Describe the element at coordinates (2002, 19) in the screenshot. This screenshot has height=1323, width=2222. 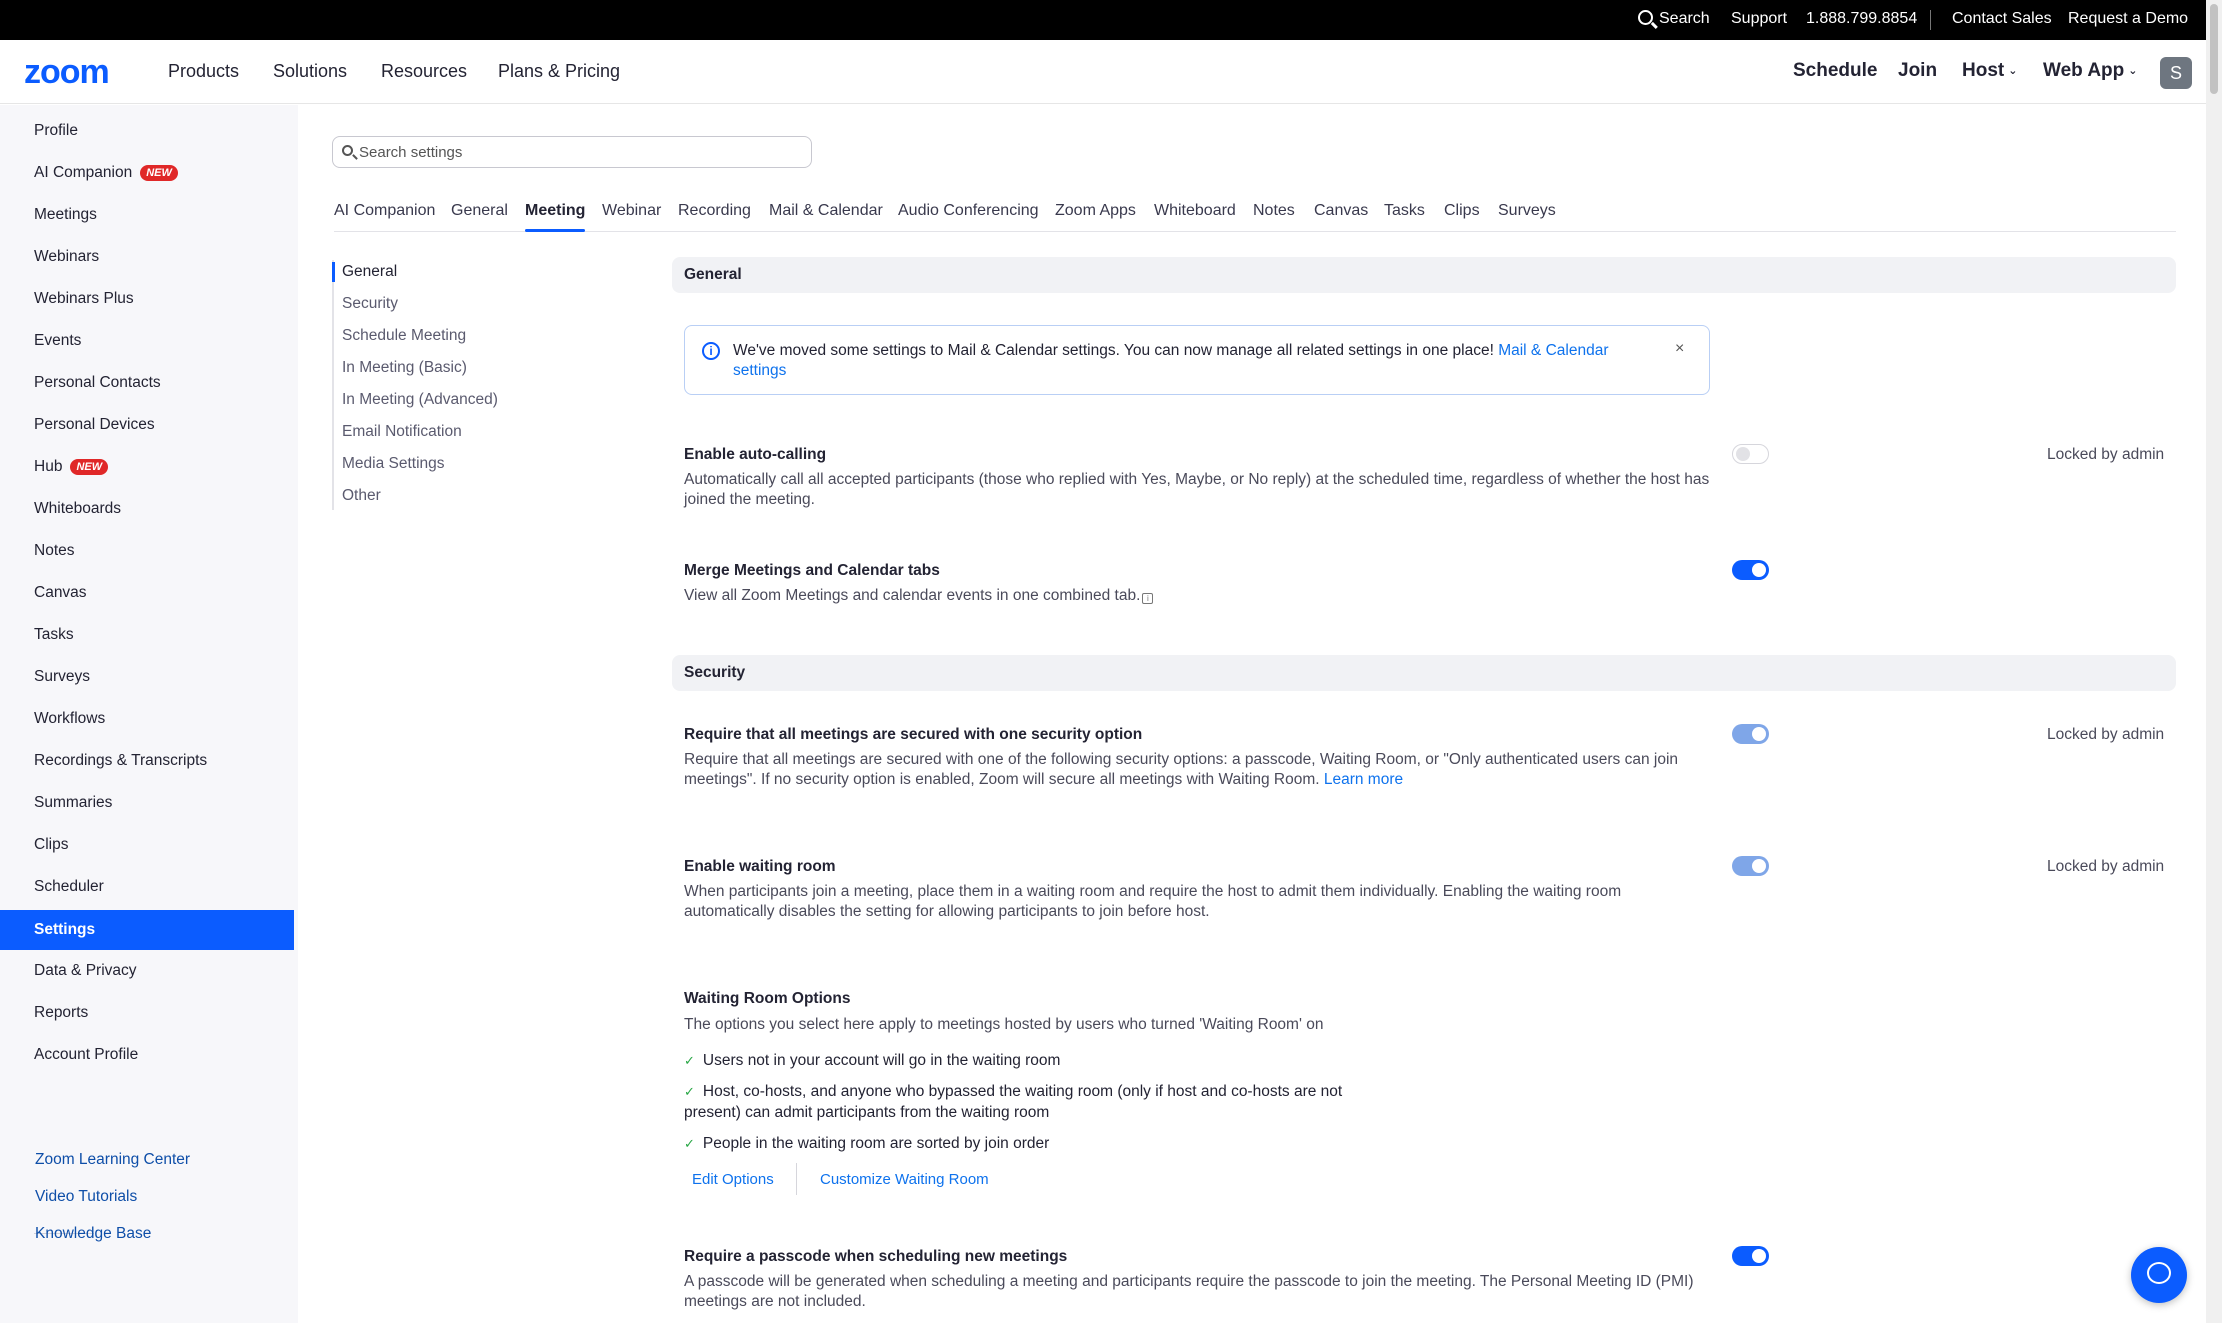
I see `contact-sales-link: Contact Sales` at that location.